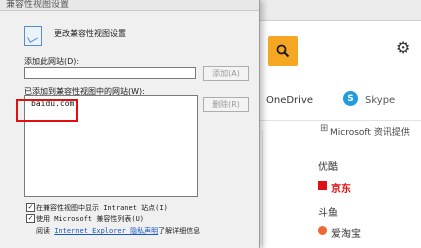 The image size is (421, 248). I want to click on dialog-heading: 更改兼容性视图设置, so click(90, 33).